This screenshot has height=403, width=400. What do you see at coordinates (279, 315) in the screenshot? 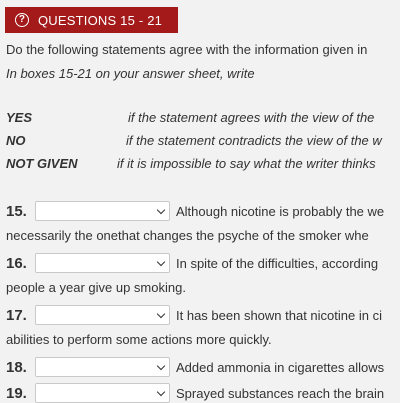
I see `question-text-17: It has been shown that nicotine in ci` at bounding box center [279, 315].